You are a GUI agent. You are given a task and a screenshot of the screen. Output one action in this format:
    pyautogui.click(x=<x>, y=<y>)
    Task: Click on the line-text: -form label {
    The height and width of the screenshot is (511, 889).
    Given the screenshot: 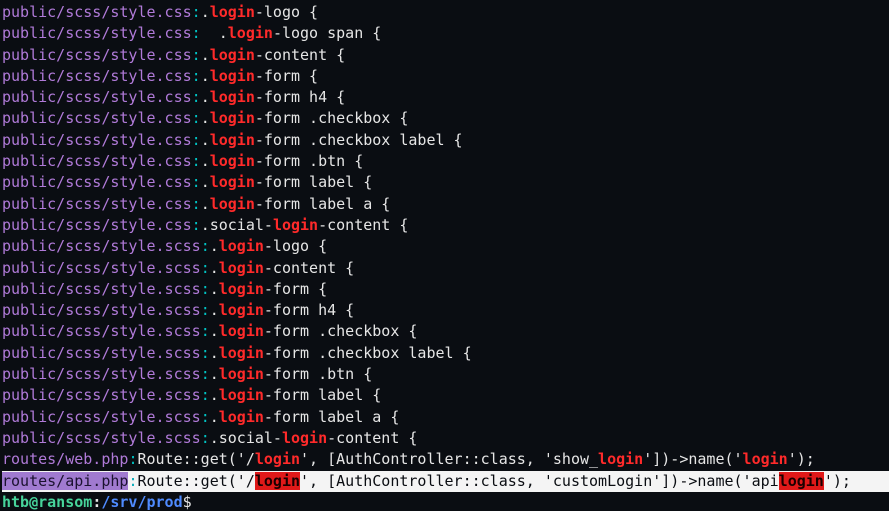 What is the action you would take?
    pyautogui.click(x=313, y=182)
    